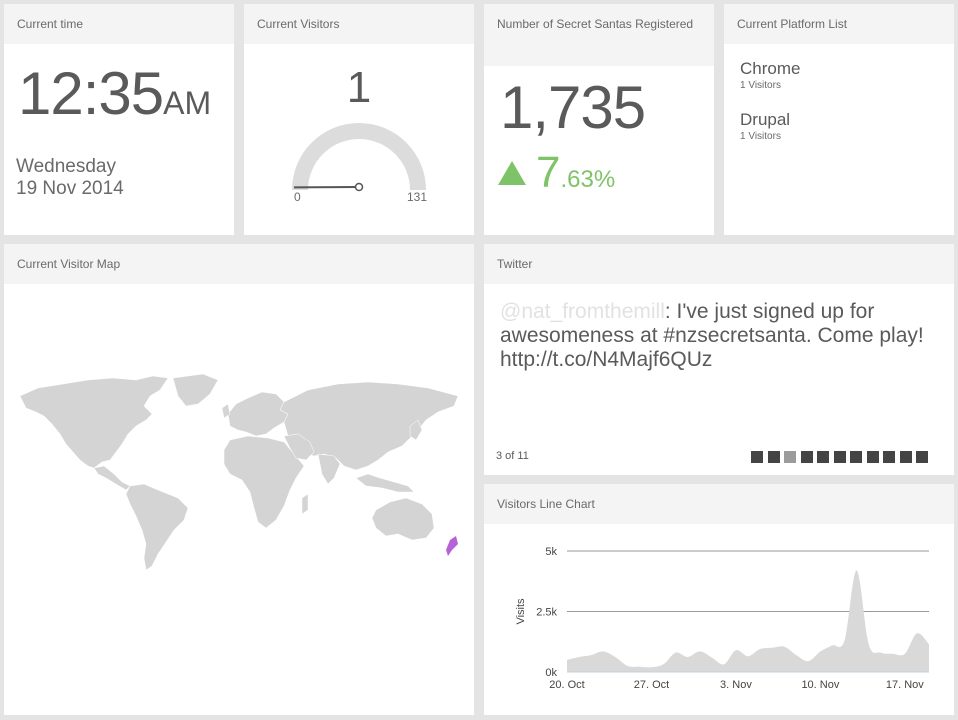  I want to click on clock-time: 12:35, so click(91, 93).